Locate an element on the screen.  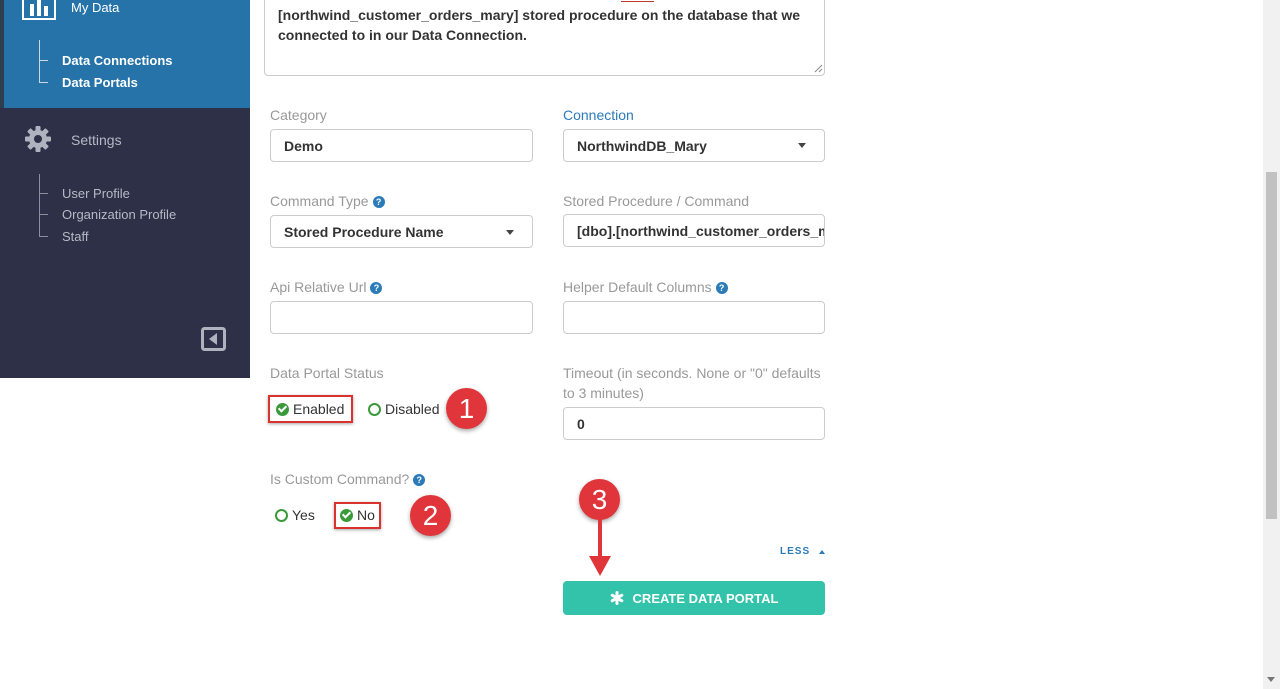
connection-select: NorthwindDB_Mary is located at coordinates (694, 145).